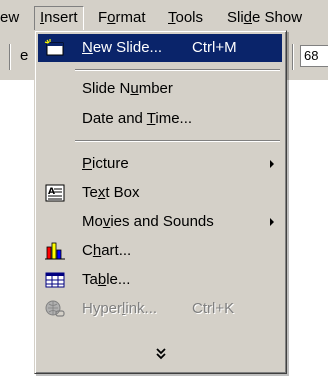 The height and width of the screenshot is (379, 328). What do you see at coordinates (160, 309) in the screenshot?
I see `menu-item-hyperlink: Hyperlink... Ctrl+K` at bounding box center [160, 309].